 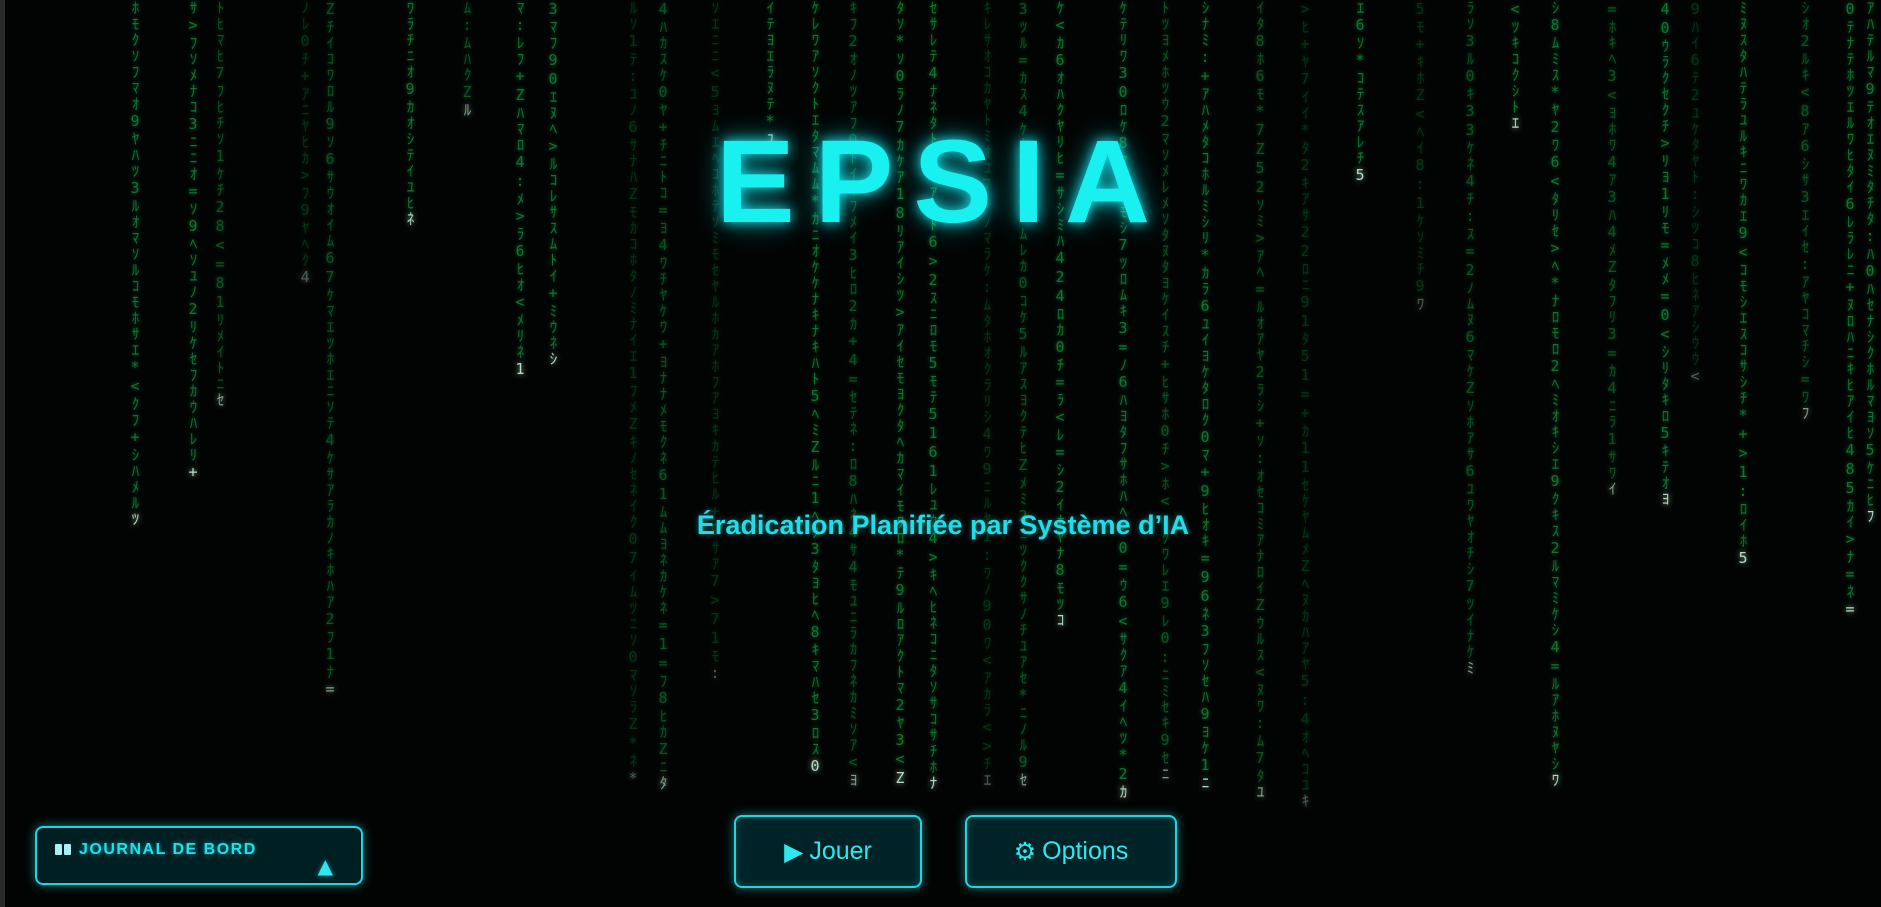 What do you see at coordinates (168, 849) in the screenshot?
I see `journal-label: JOURNAL DE BORD` at bounding box center [168, 849].